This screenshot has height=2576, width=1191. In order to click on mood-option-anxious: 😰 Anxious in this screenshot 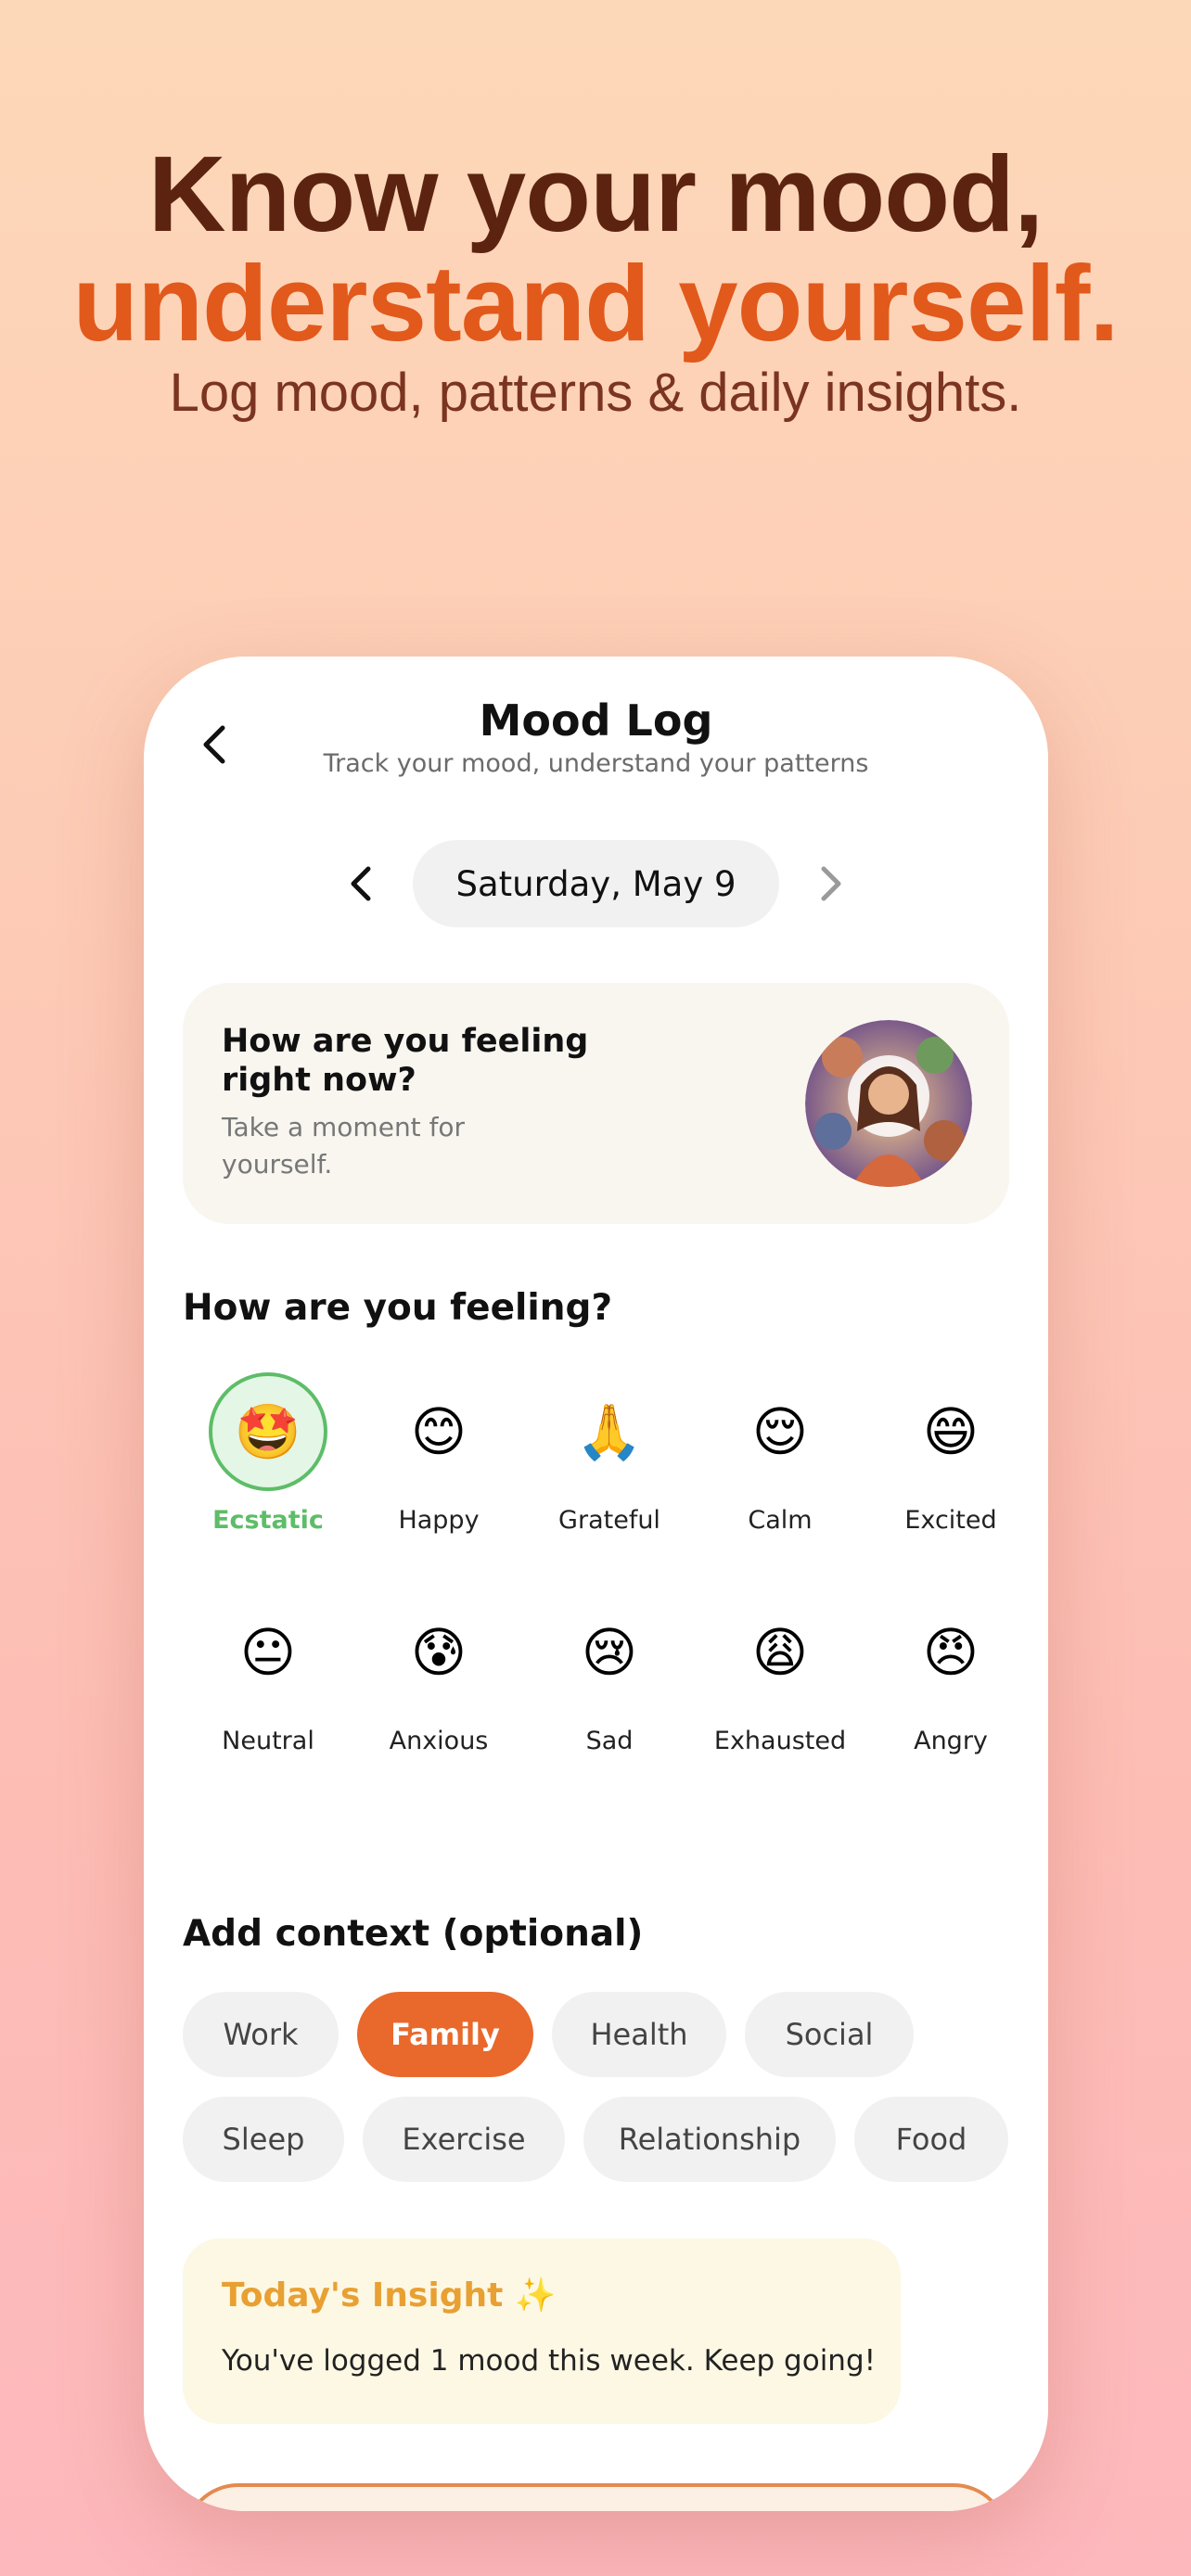, I will do `click(438, 1686)`.